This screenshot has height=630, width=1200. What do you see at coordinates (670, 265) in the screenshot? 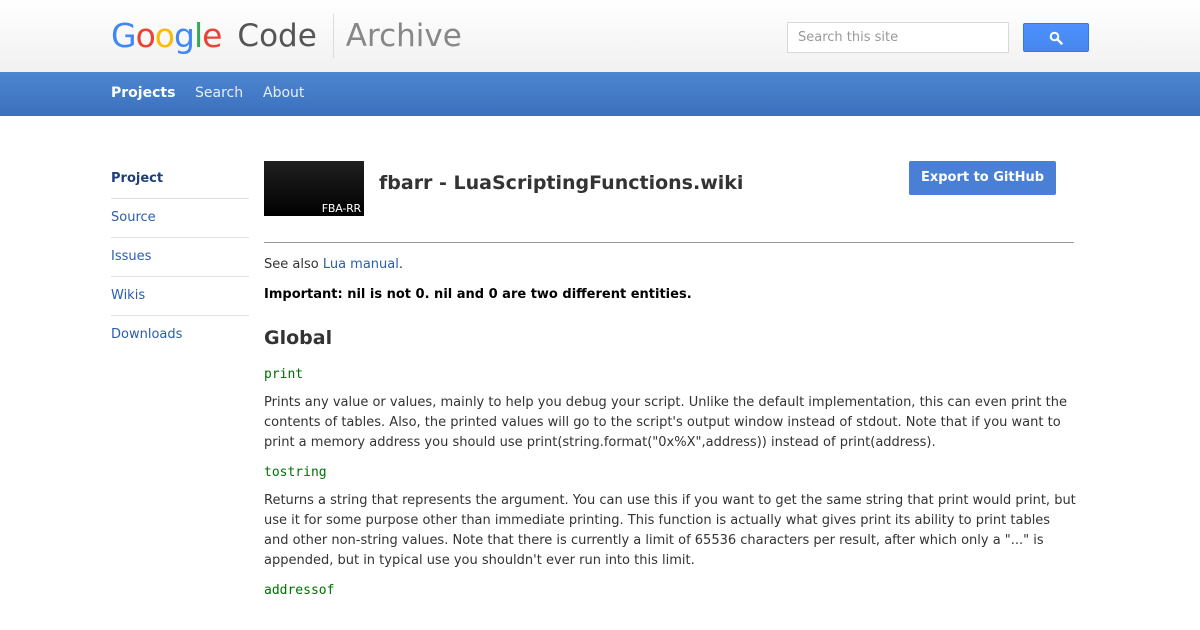
I see `see-also-line: See also Lua manual.` at bounding box center [670, 265].